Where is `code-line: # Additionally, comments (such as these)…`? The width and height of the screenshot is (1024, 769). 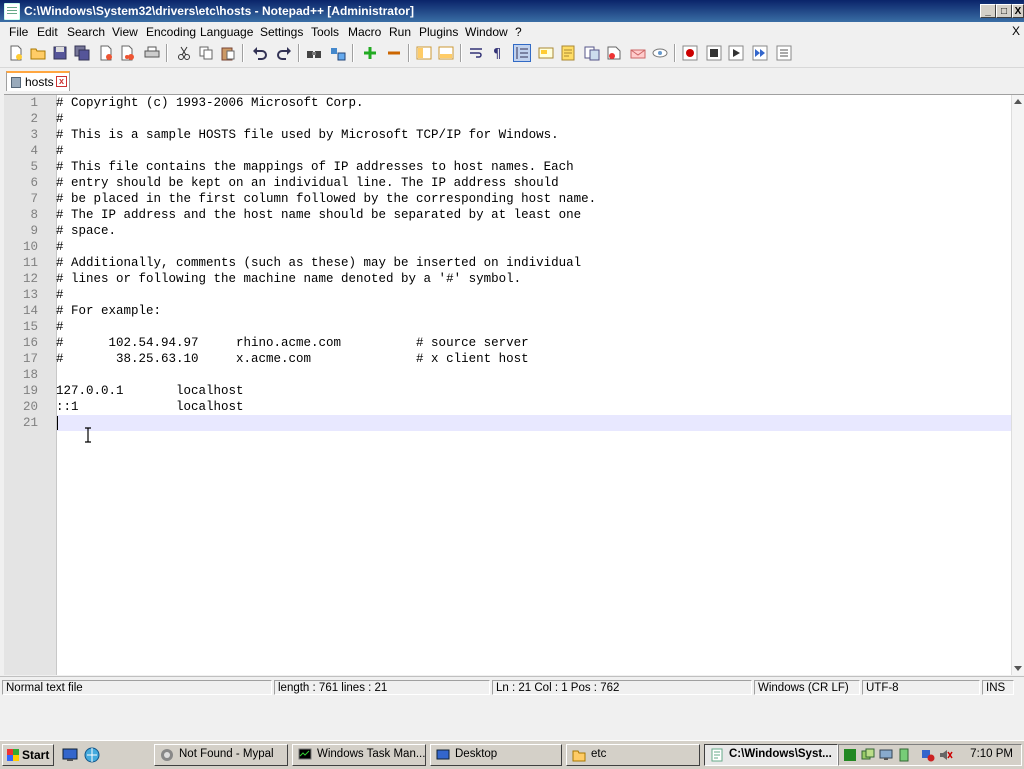
code-line: # Additionally, comments (such as these)… is located at coordinates (318, 263).